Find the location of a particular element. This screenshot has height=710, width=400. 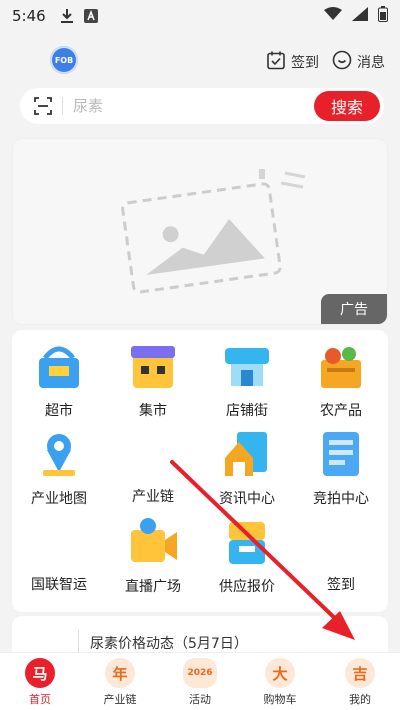

grid-item-industry-map: 产业地图 is located at coordinates (59, 462).